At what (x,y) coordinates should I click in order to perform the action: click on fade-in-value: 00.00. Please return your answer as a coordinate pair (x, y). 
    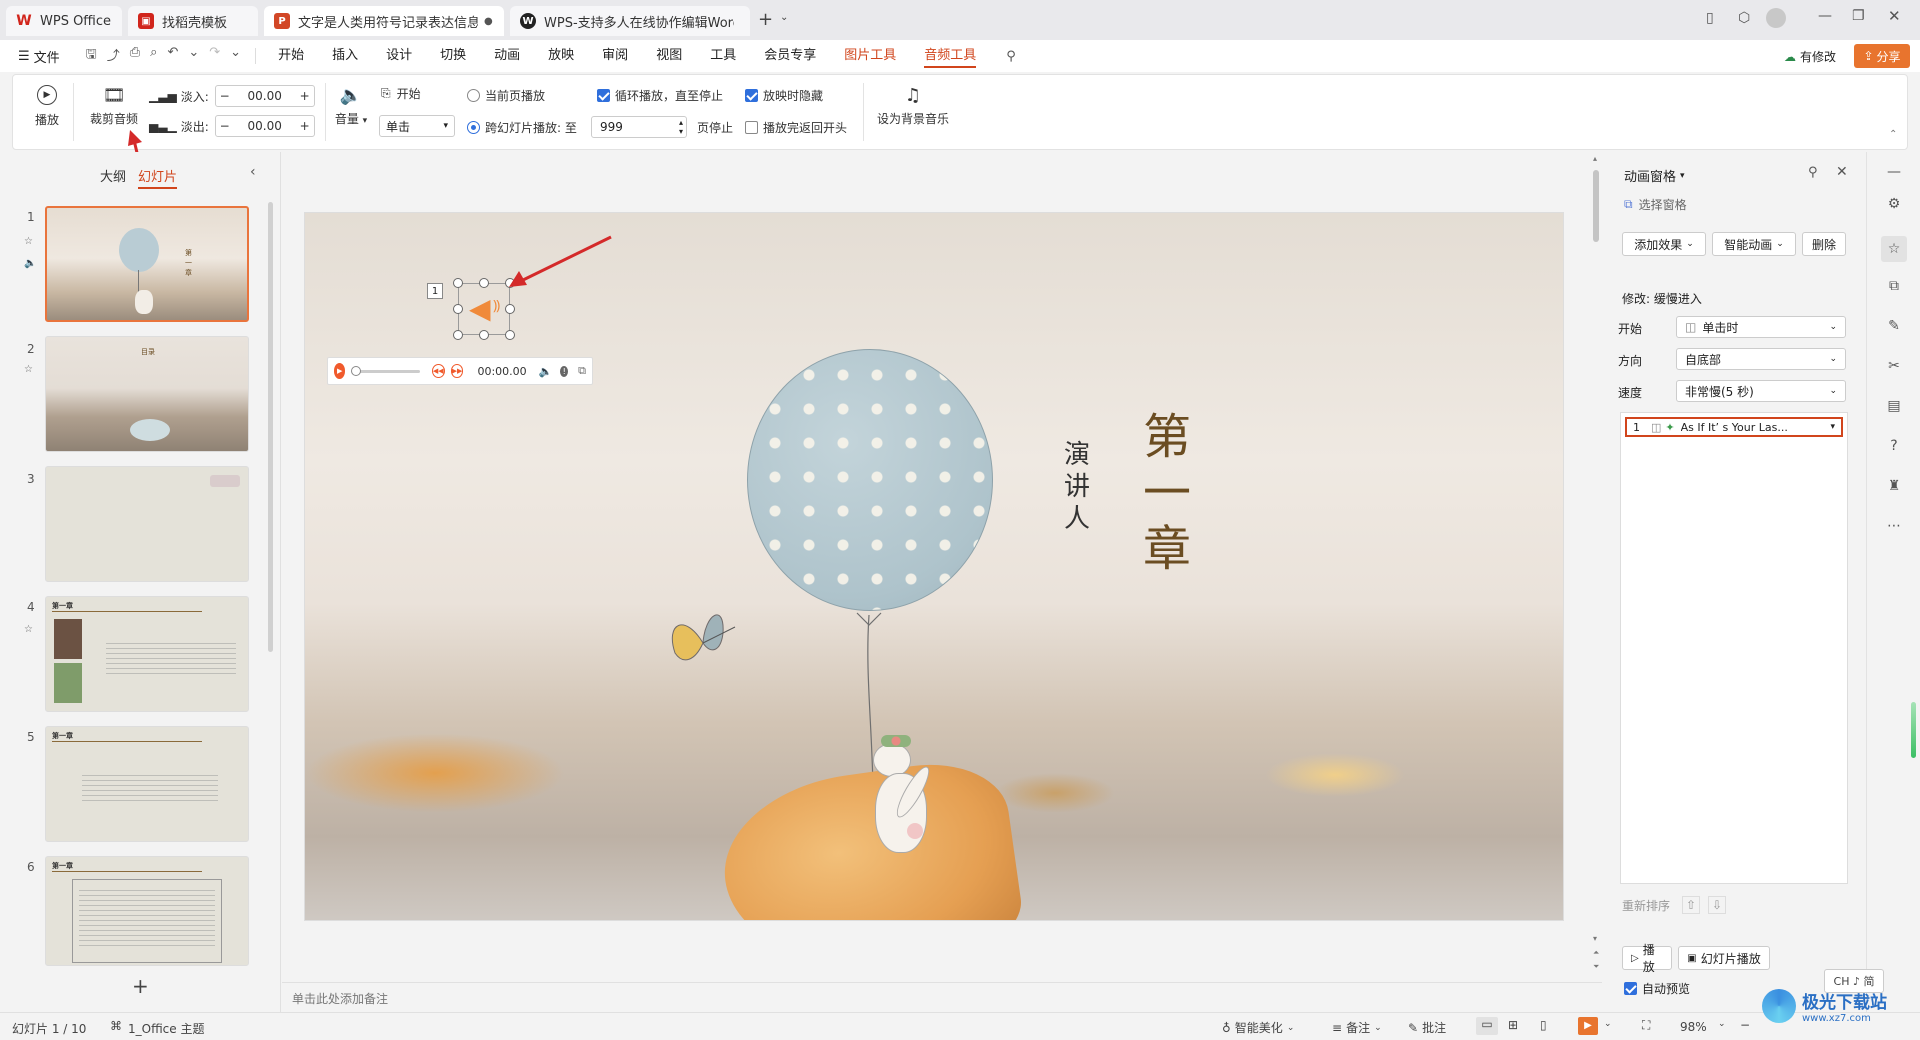
    Looking at the image, I should click on (265, 96).